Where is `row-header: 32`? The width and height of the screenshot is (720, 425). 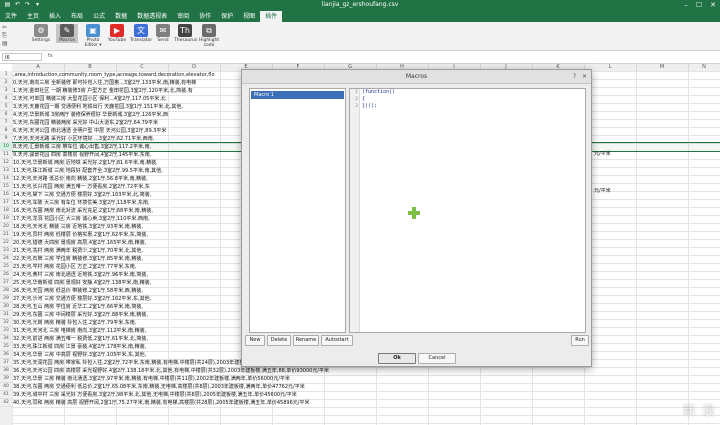 row-header: 32 is located at coordinates (6, 323).